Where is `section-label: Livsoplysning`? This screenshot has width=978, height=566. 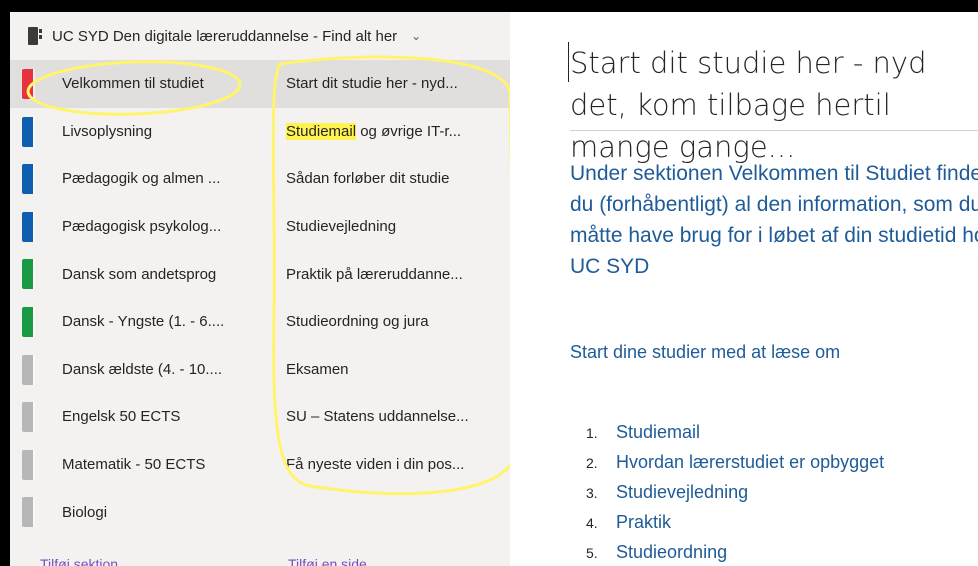
section-label: Livsoplysning is located at coordinates (107, 131).